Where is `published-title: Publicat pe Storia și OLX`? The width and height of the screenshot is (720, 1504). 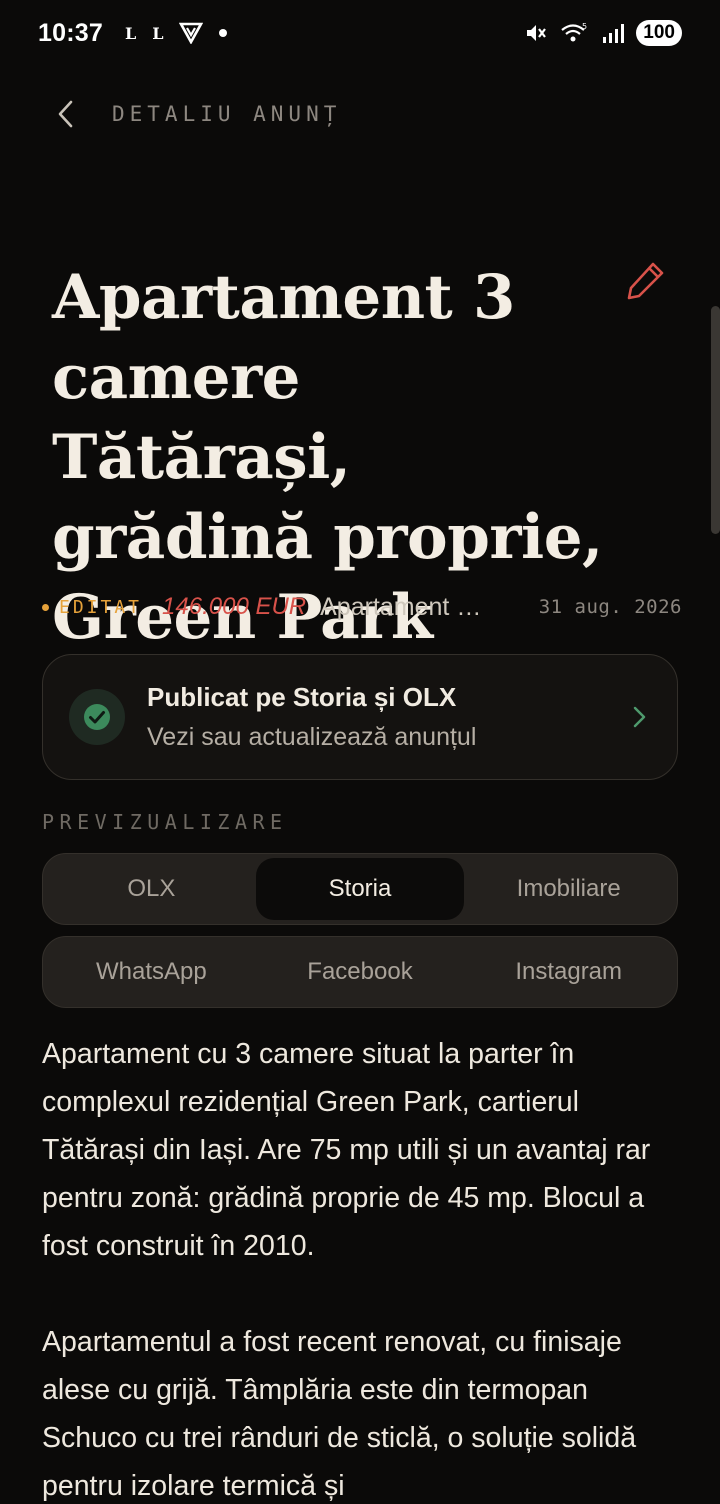
published-title: Publicat pe Storia și OLX is located at coordinates (302, 697).